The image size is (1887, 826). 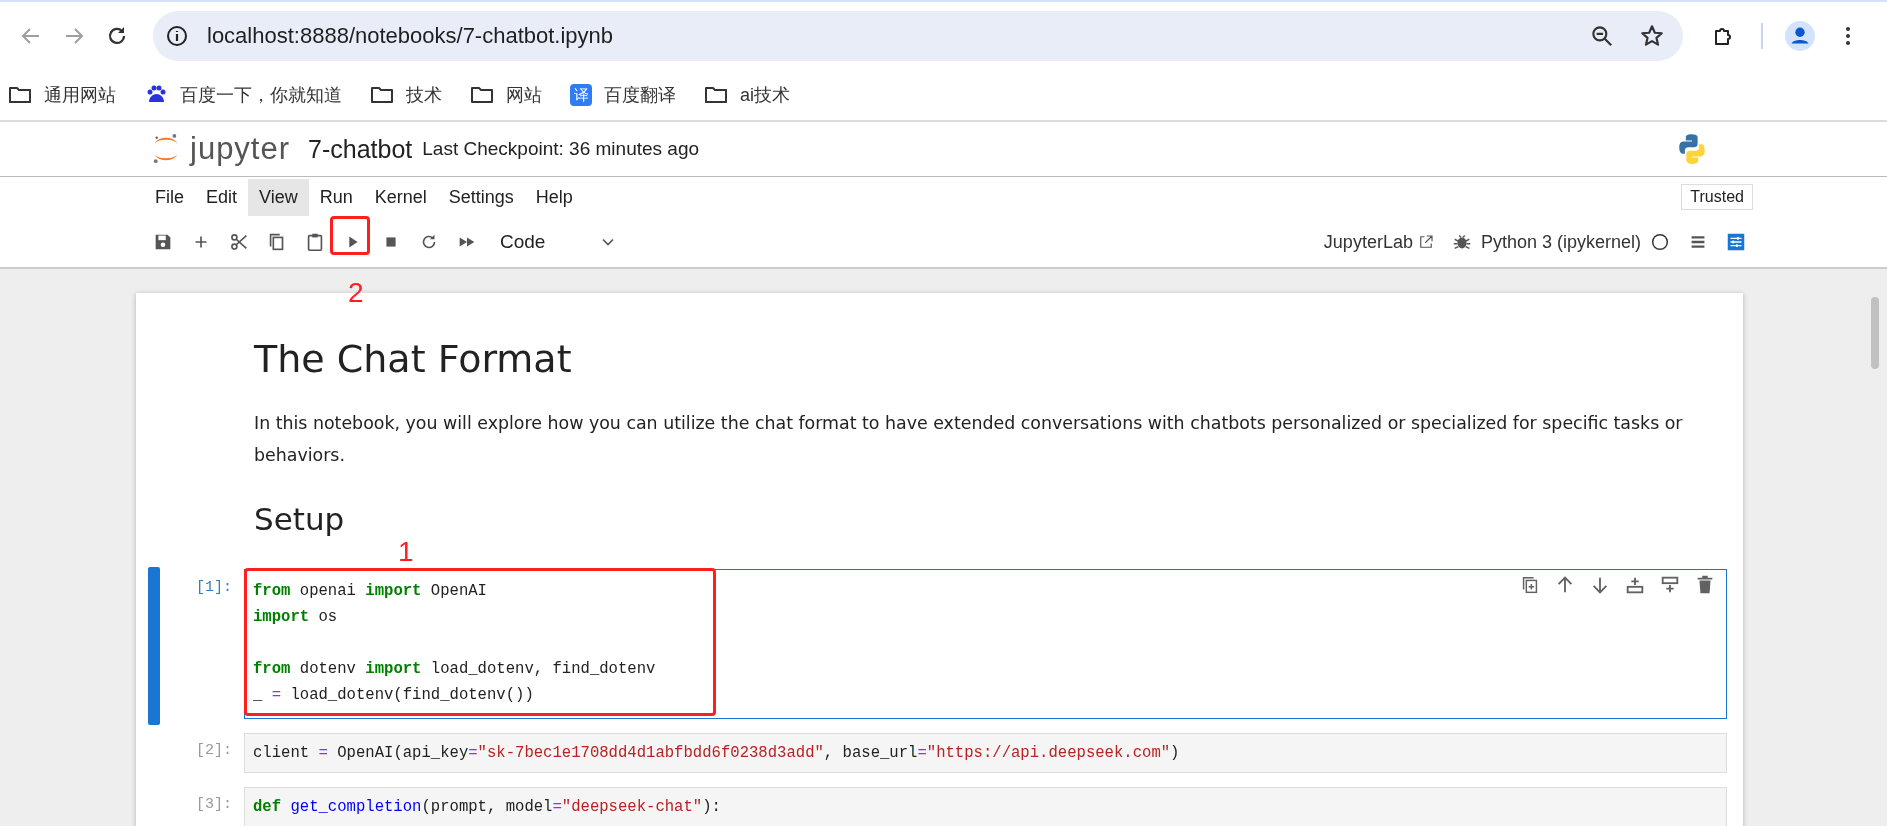 I want to click on translate-icon: 译, so click(x=581, y=95).